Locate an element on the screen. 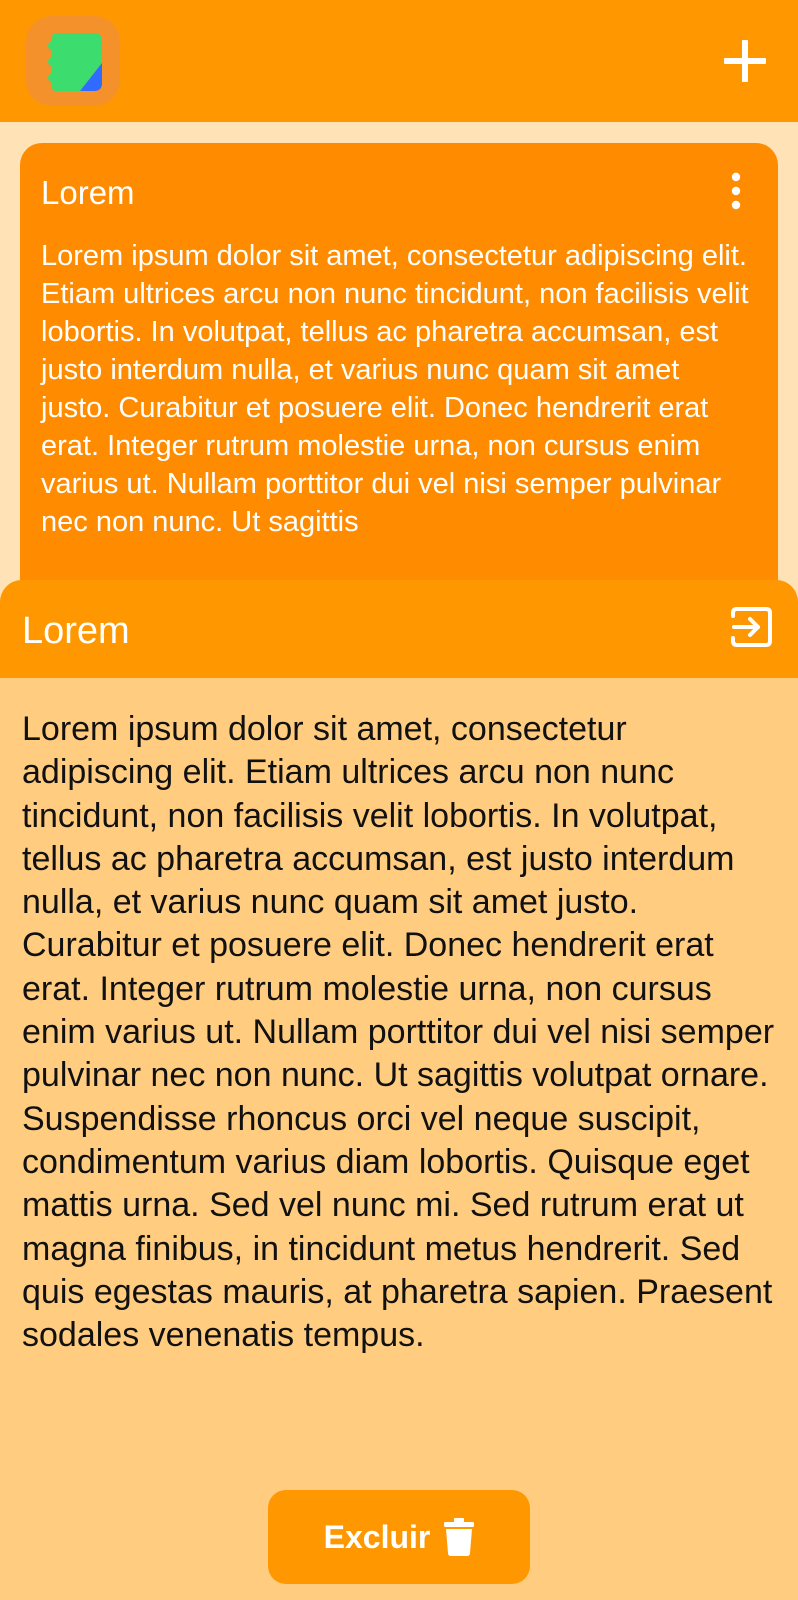 This screenshot has height=1600, width=798. more-vertical-icon is located at coordinates (736, 191).